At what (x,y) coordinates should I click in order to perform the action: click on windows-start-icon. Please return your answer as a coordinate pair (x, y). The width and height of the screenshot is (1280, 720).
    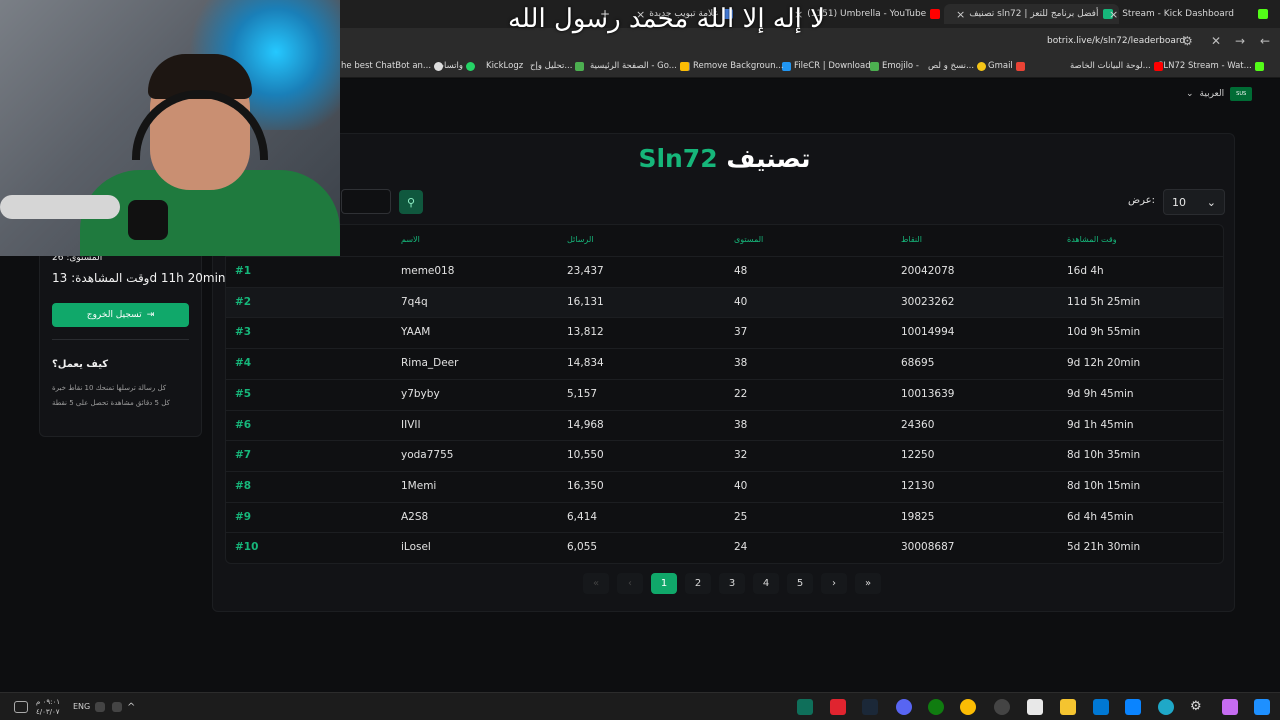
    Looking at the image, I should click on (1262, 707).